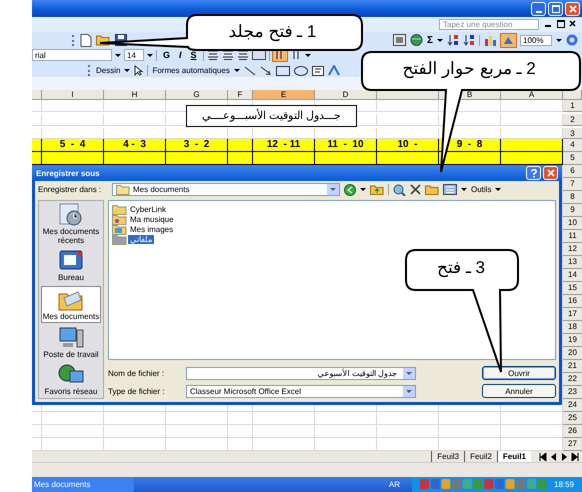  I want to click on location-dropdown: Mes documents, so click(226, 189).